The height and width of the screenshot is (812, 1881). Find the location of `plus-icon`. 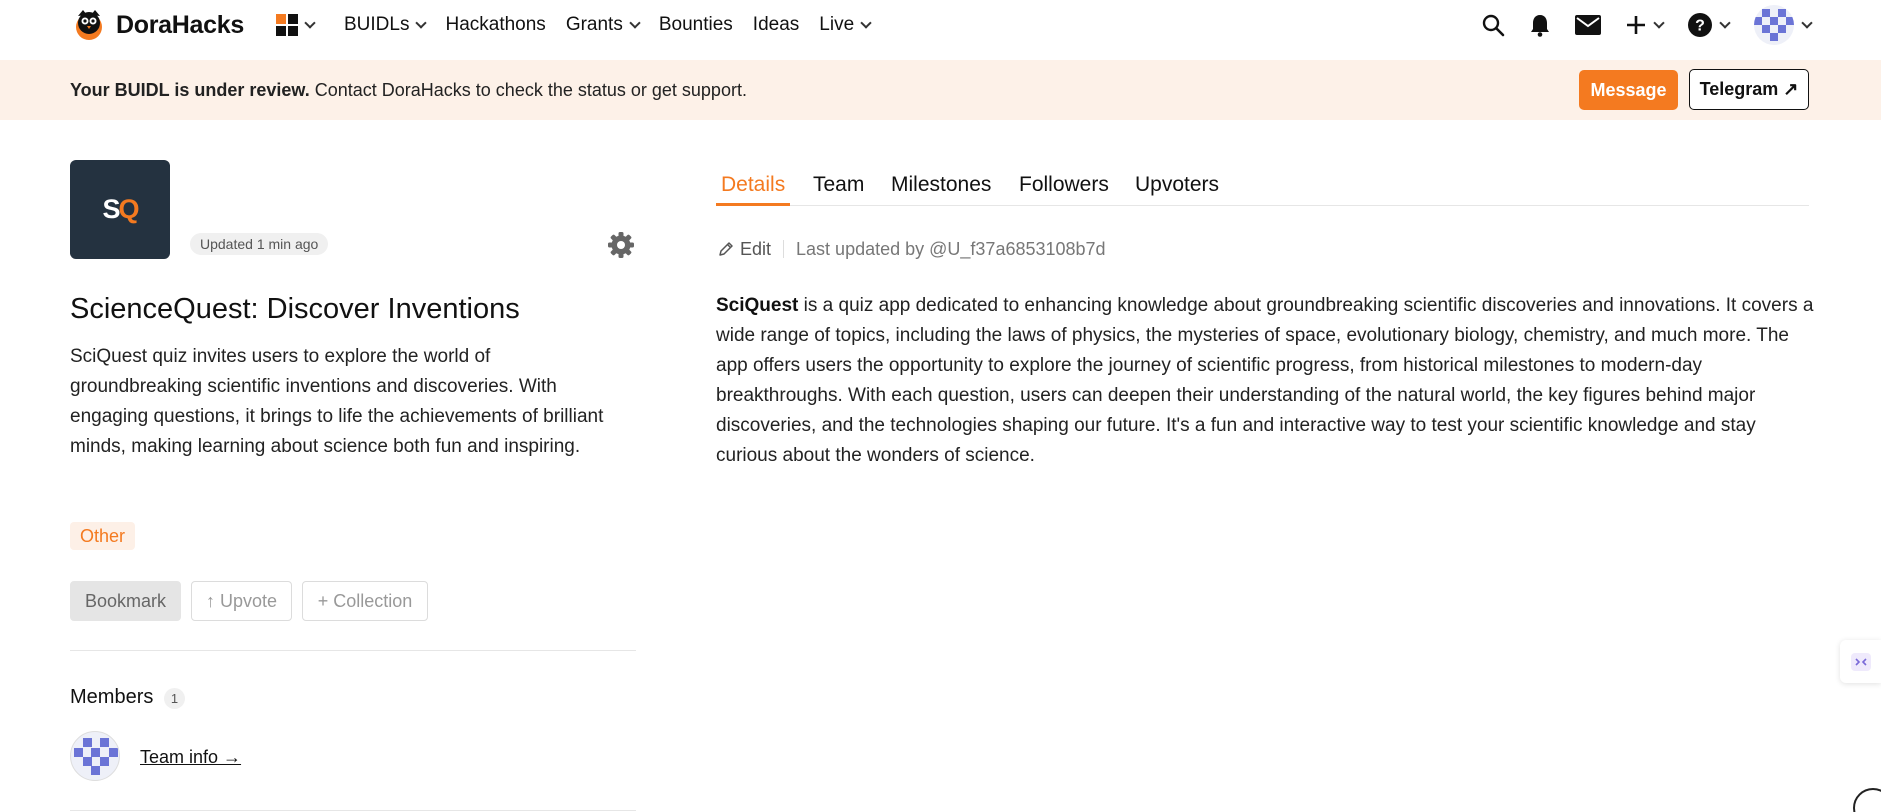

plus-icon is located at coordinates (1636, 25).